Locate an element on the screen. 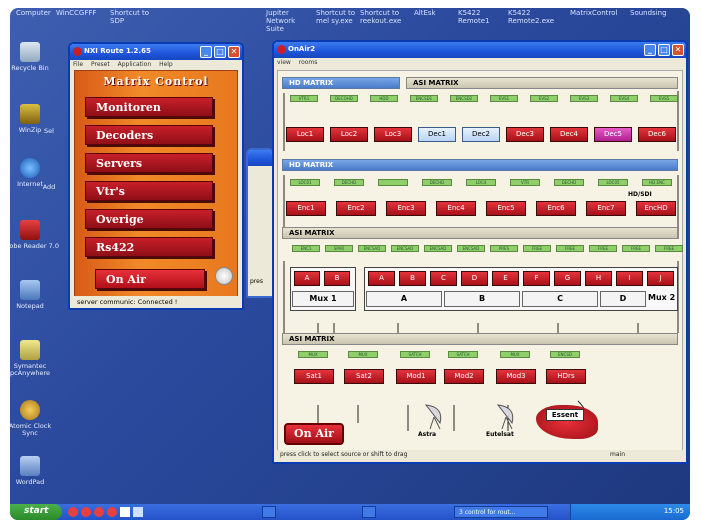  row1-tag: DECOHD is located at coordinates (344, 98).